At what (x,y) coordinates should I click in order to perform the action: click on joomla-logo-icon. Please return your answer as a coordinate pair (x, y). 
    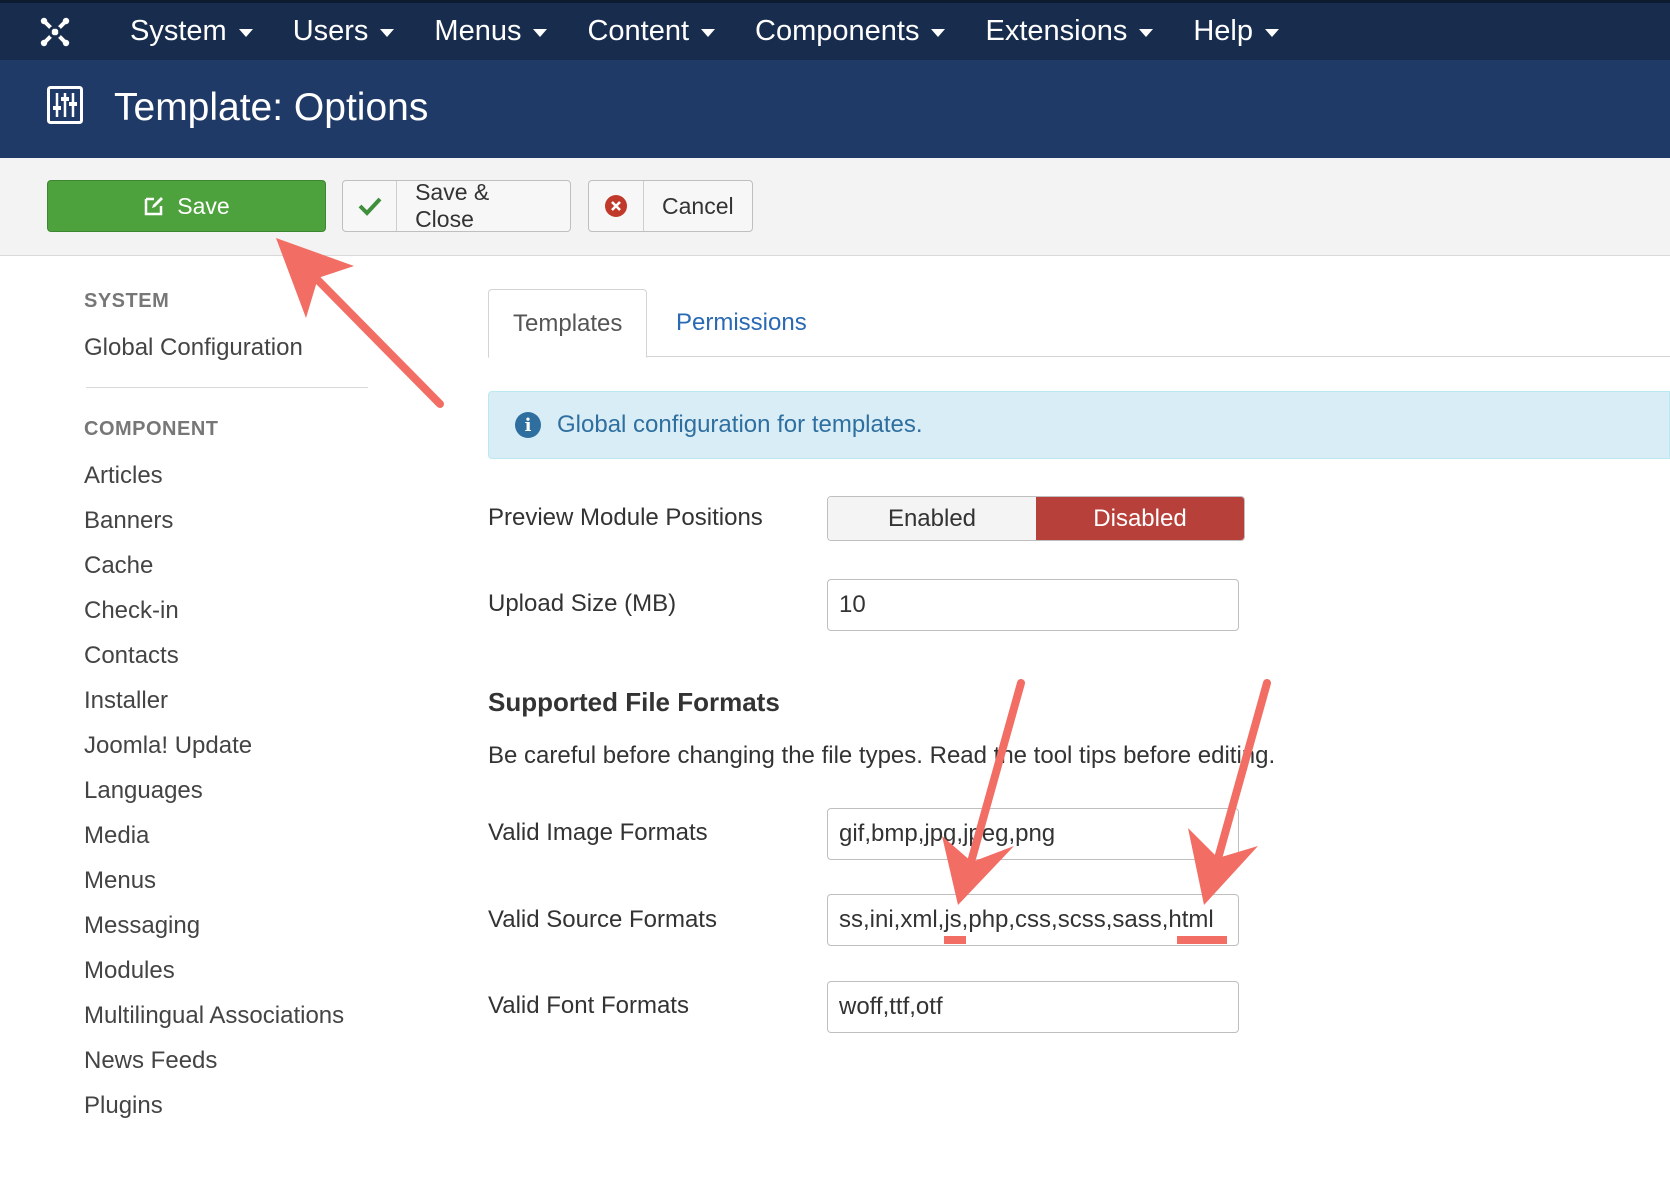
    Looking at the image, I should click on (55, 32).